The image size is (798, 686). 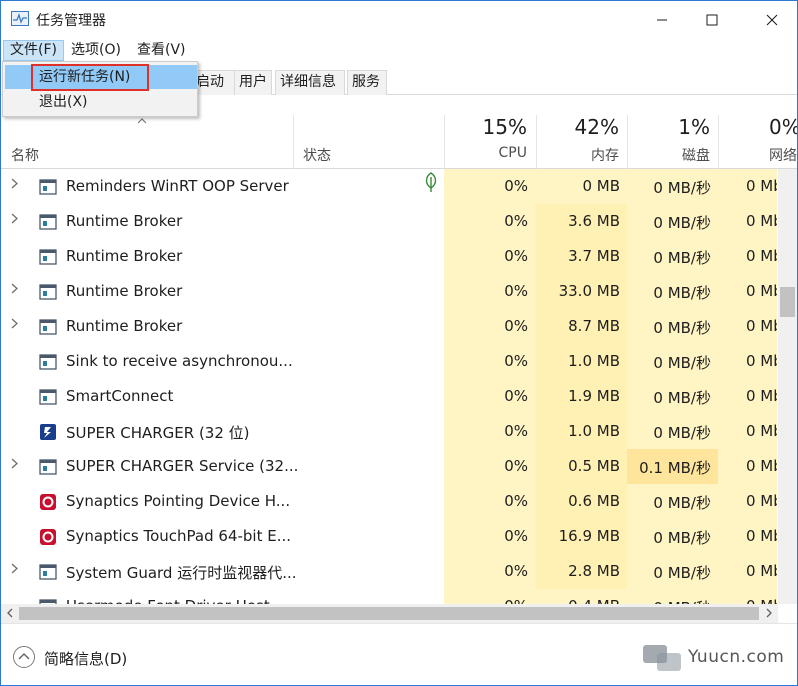 I want to click on watermark-text: Yuucn.com, so click(x=736, y=657).